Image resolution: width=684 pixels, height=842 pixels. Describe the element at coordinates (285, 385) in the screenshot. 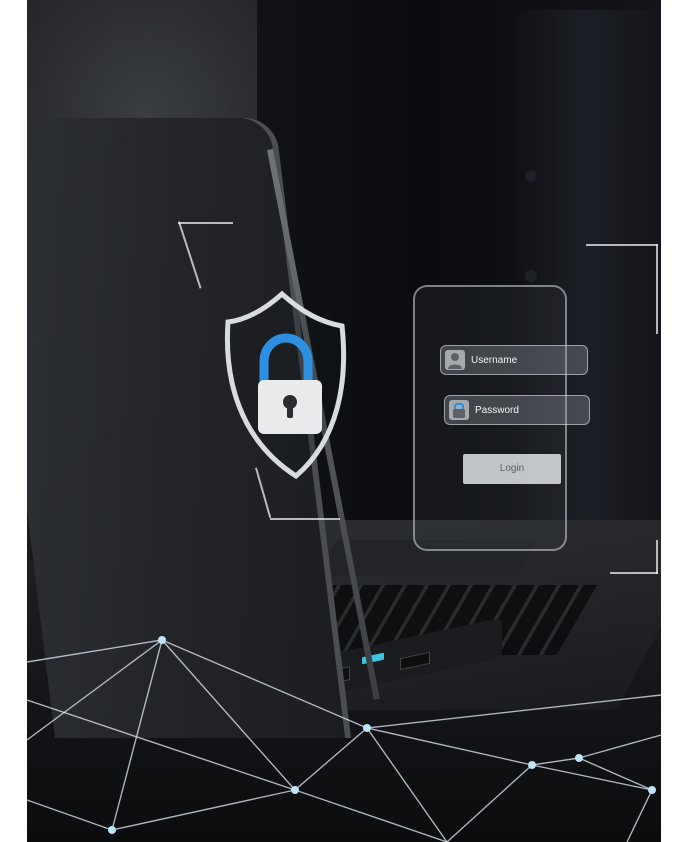

I see `shield-lock-icon` at that location.